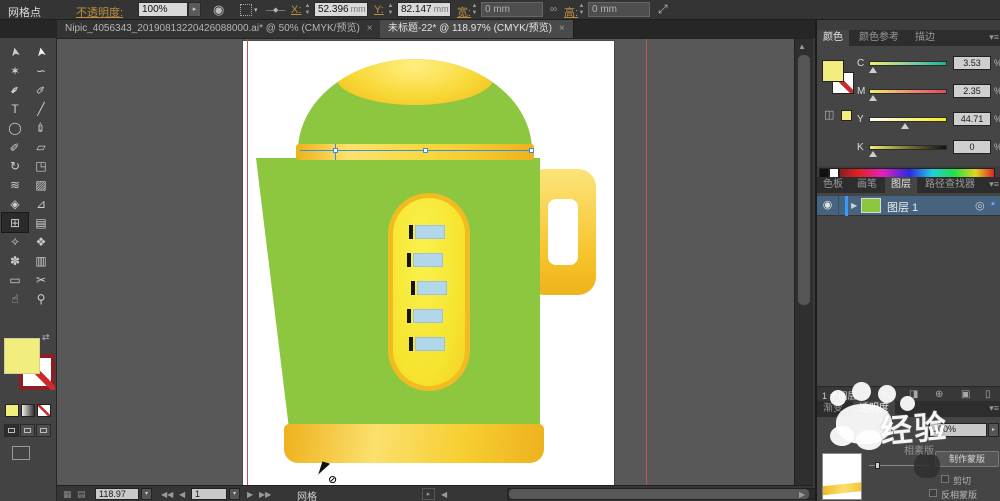  What do you see at coordinates (874, 409) in the screenshot?
I see `tab-transparency: 透明度` at bounding box center [874, 409].